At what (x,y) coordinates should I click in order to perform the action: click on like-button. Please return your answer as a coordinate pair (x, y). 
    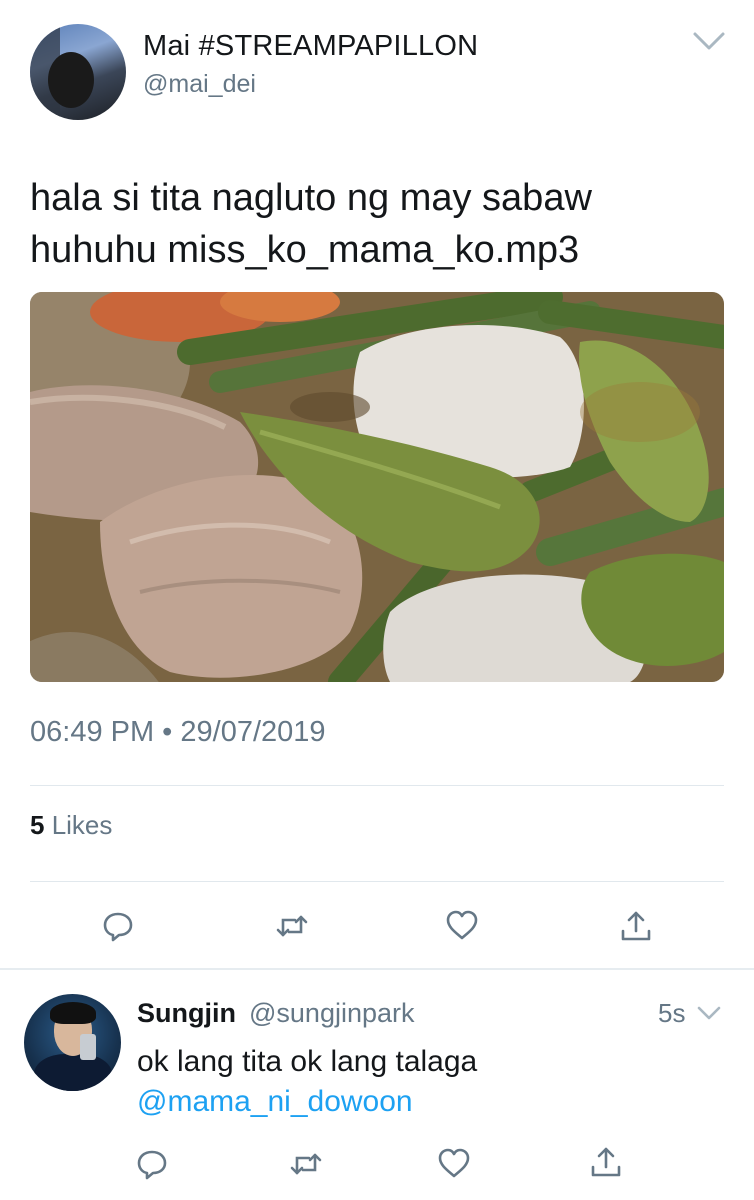
    Looking at the image, I should click on (462, 926).